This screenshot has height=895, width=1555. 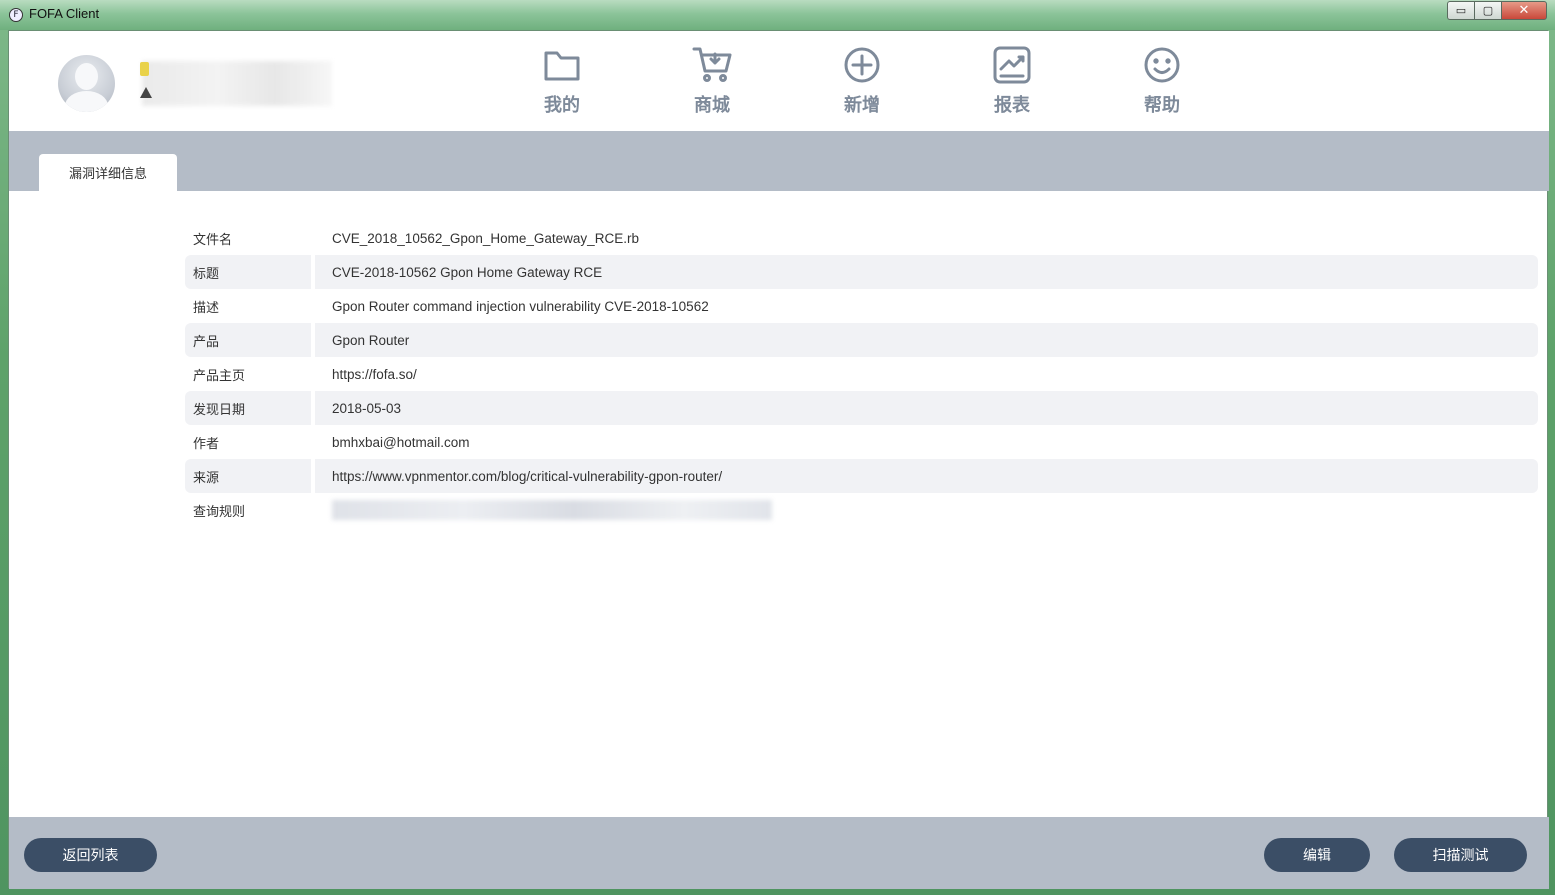 What do you see at coordinates (206, 444) in the screenshot?
I see `detail-key: 作者` at bounding box center [206, 444].